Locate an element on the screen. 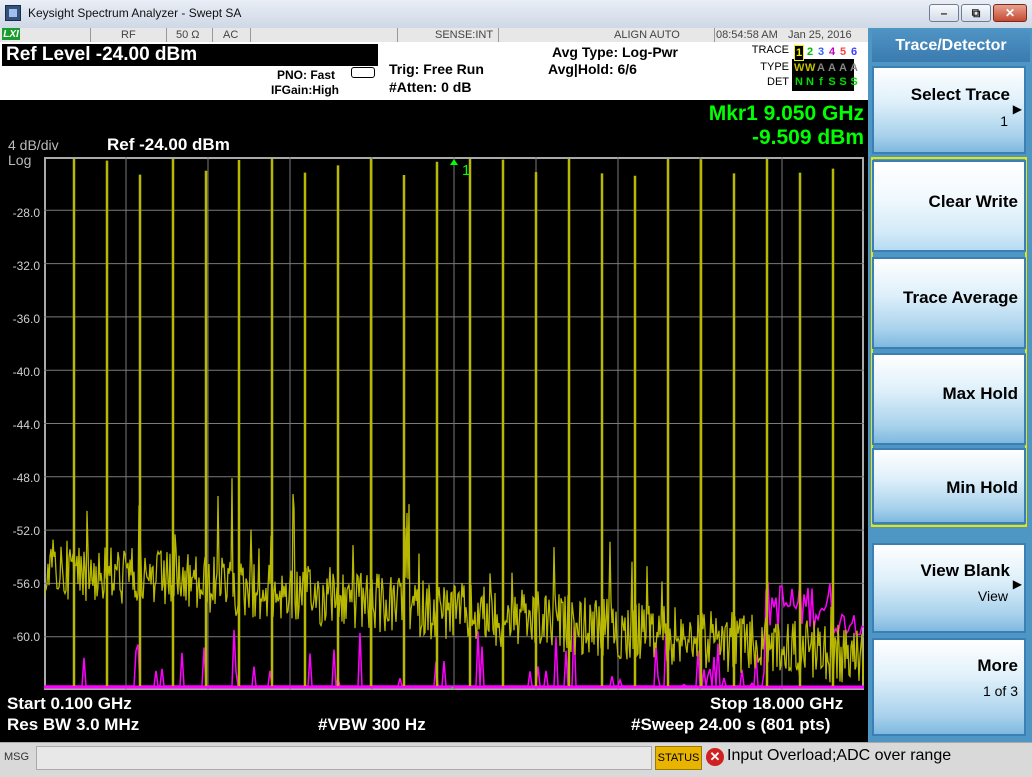 The height and width of the screenshot is (777, 1032). clear-write-label: Clear Write is located at coordinates (973, 201).